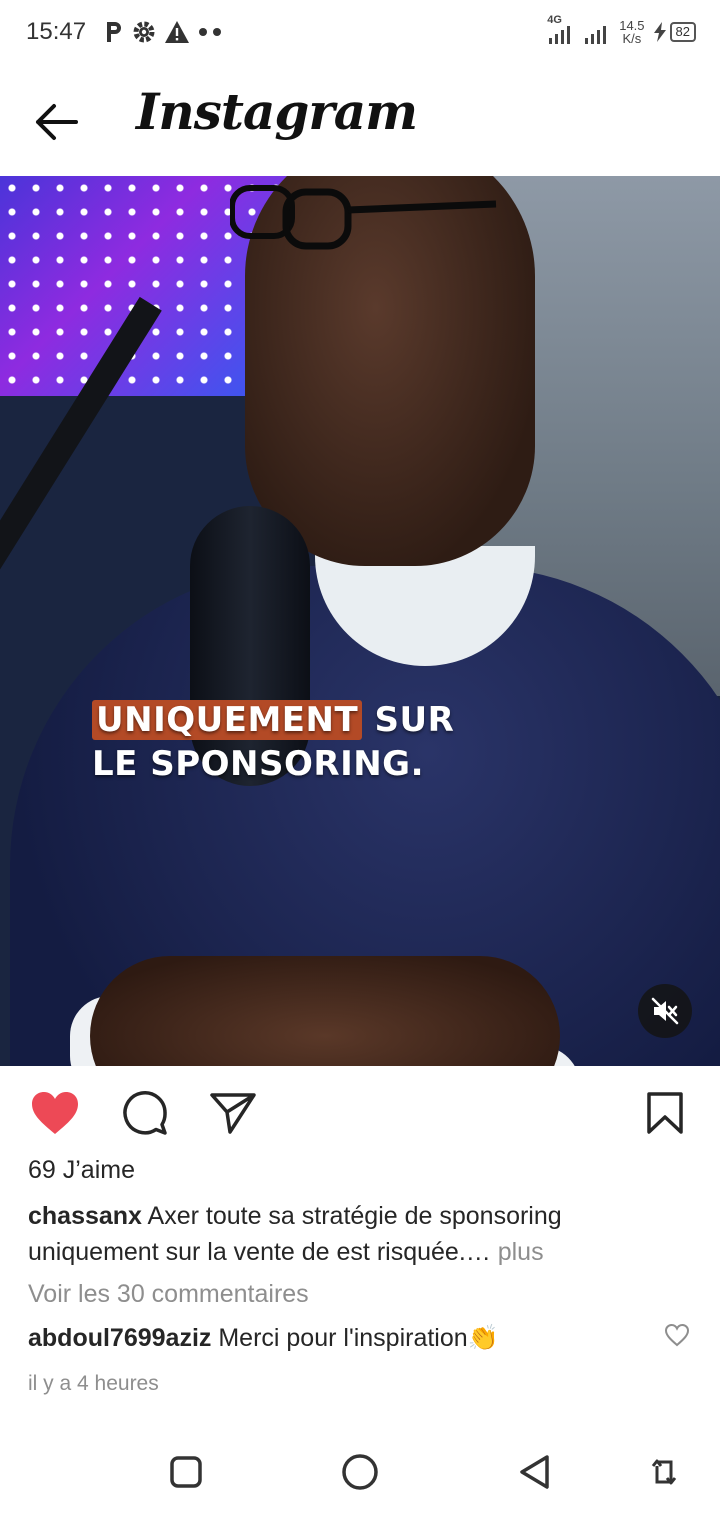  I want to click on person-hands, so click(325, 1011).